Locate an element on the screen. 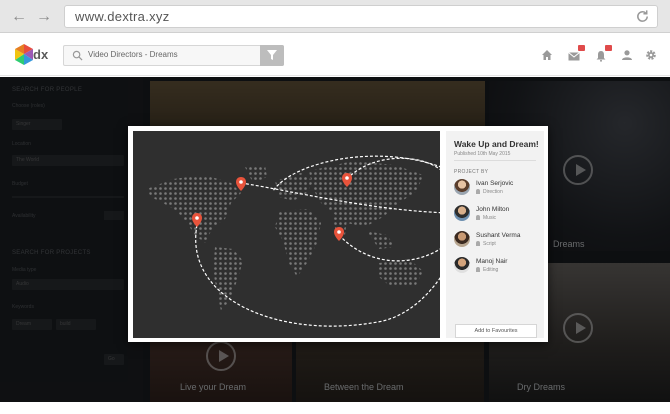 Image resolution: width=670 pixels, height=414 pixels. url-text: www.dextra.xyz is located at coordinates (122, 16).